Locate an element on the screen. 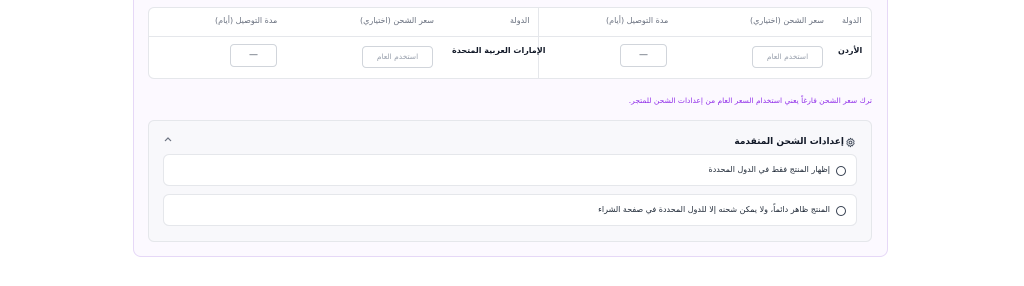 The image size is (1024, 286). row-country-jordan: الأردن is located at coordinates (850, 50).